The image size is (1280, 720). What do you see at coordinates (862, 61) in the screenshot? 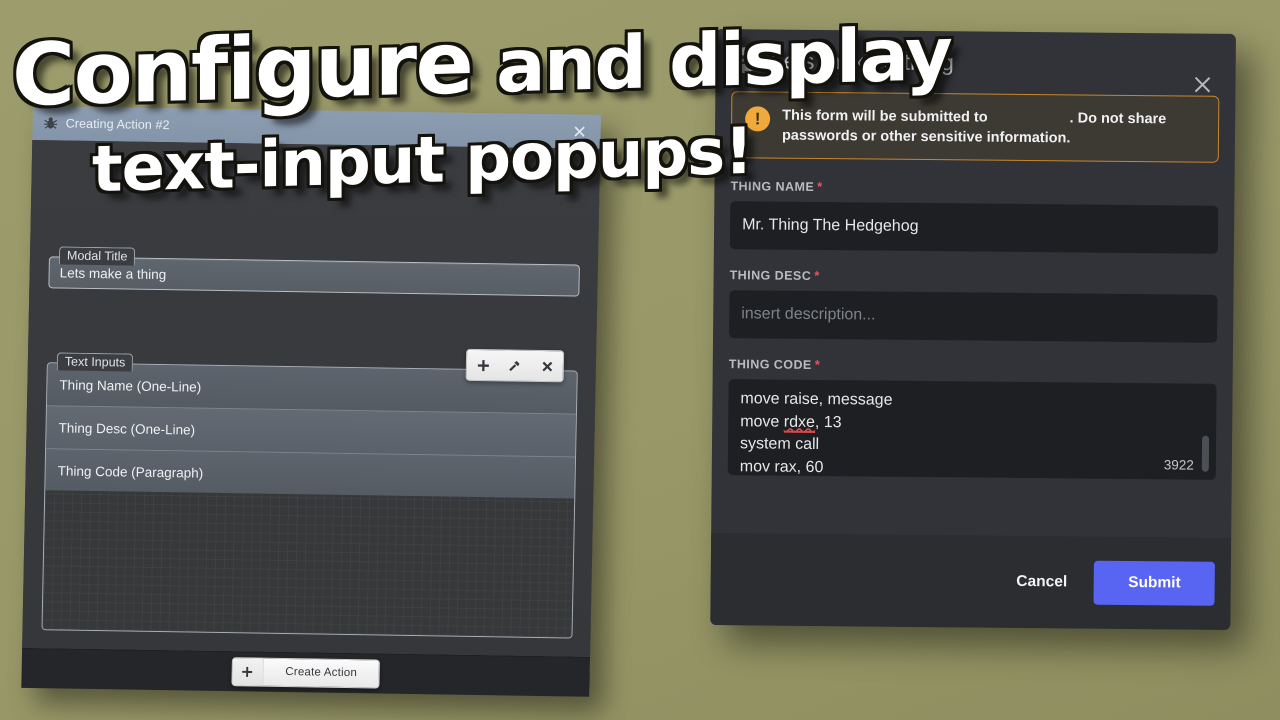
I see `modal-title: Lets make a thing` at bounding box center [862, 61].